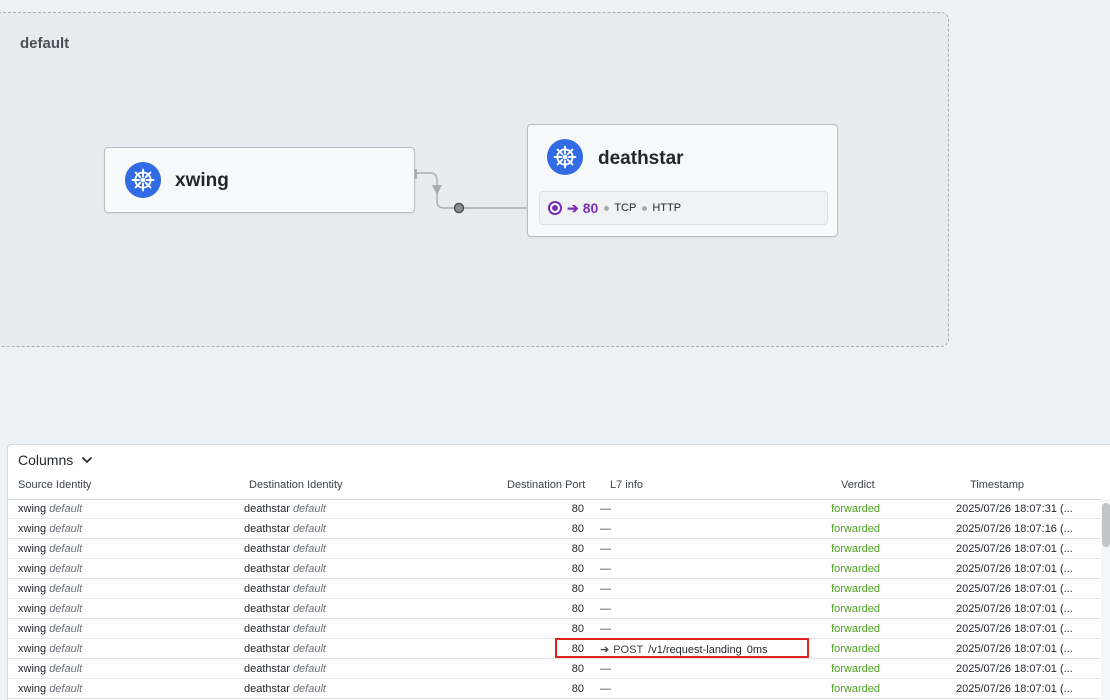  Describe the element at coordinates (667, 208) in the screenshot. I see `protocol-label: HTTP` at that location.